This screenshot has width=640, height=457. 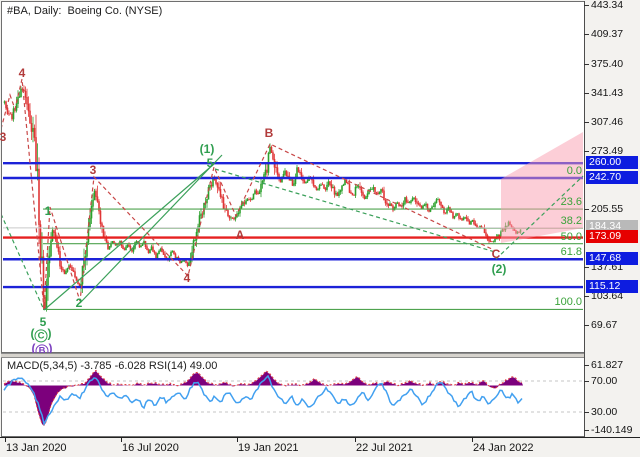 What do you see at coordinates (607, 208) in the screenshot?
I see `price-tick-205.55: 205.55` at bounding box center [607, 208].